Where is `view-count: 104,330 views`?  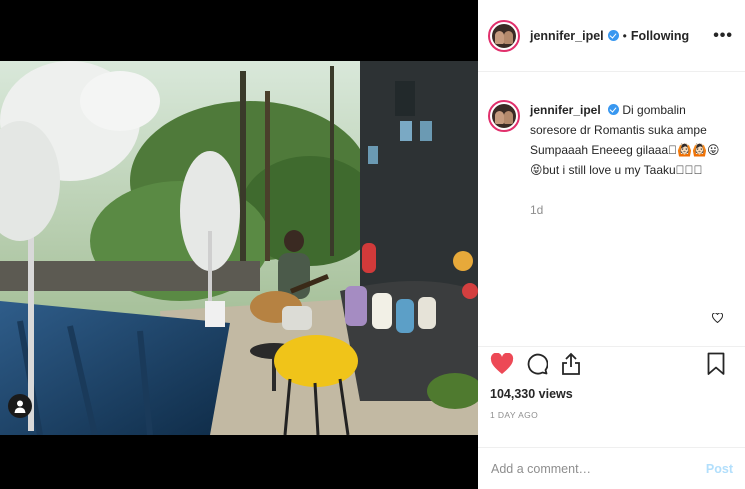
view-count: 104,330 views is located at coordinates (611, 394).